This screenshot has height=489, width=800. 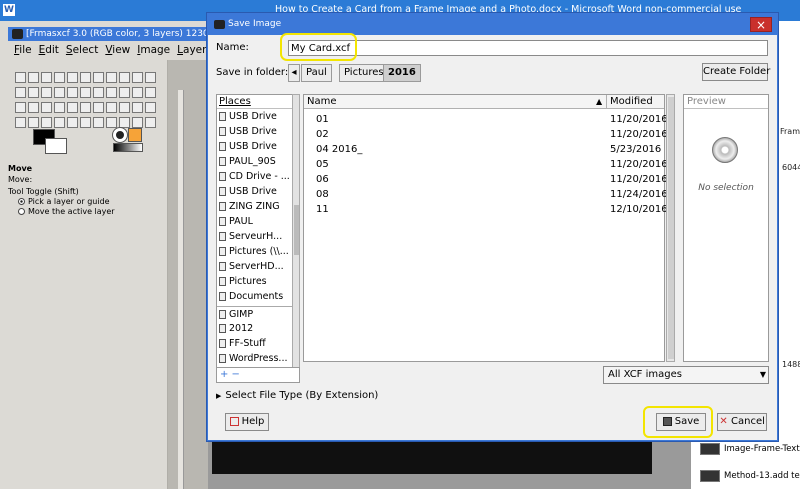 What do you see at coordinates (128, 147) in the screenshot?
I see `gradient-preview-icon` at bounding box center [128, 147].